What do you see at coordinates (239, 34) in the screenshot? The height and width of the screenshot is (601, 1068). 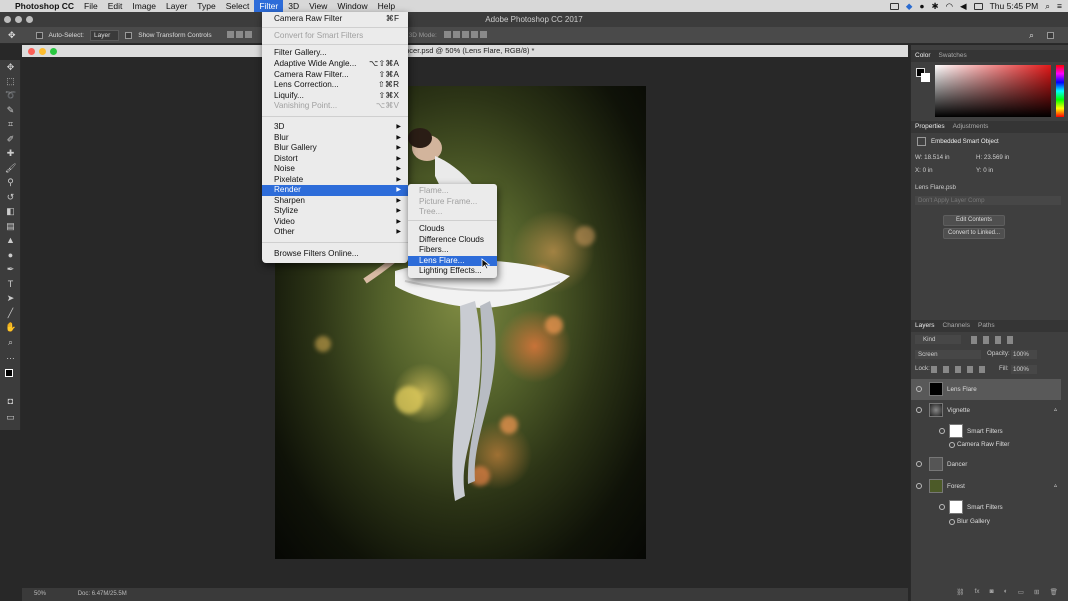 I see `align-middle-icon` at bounding box center [239, 34].